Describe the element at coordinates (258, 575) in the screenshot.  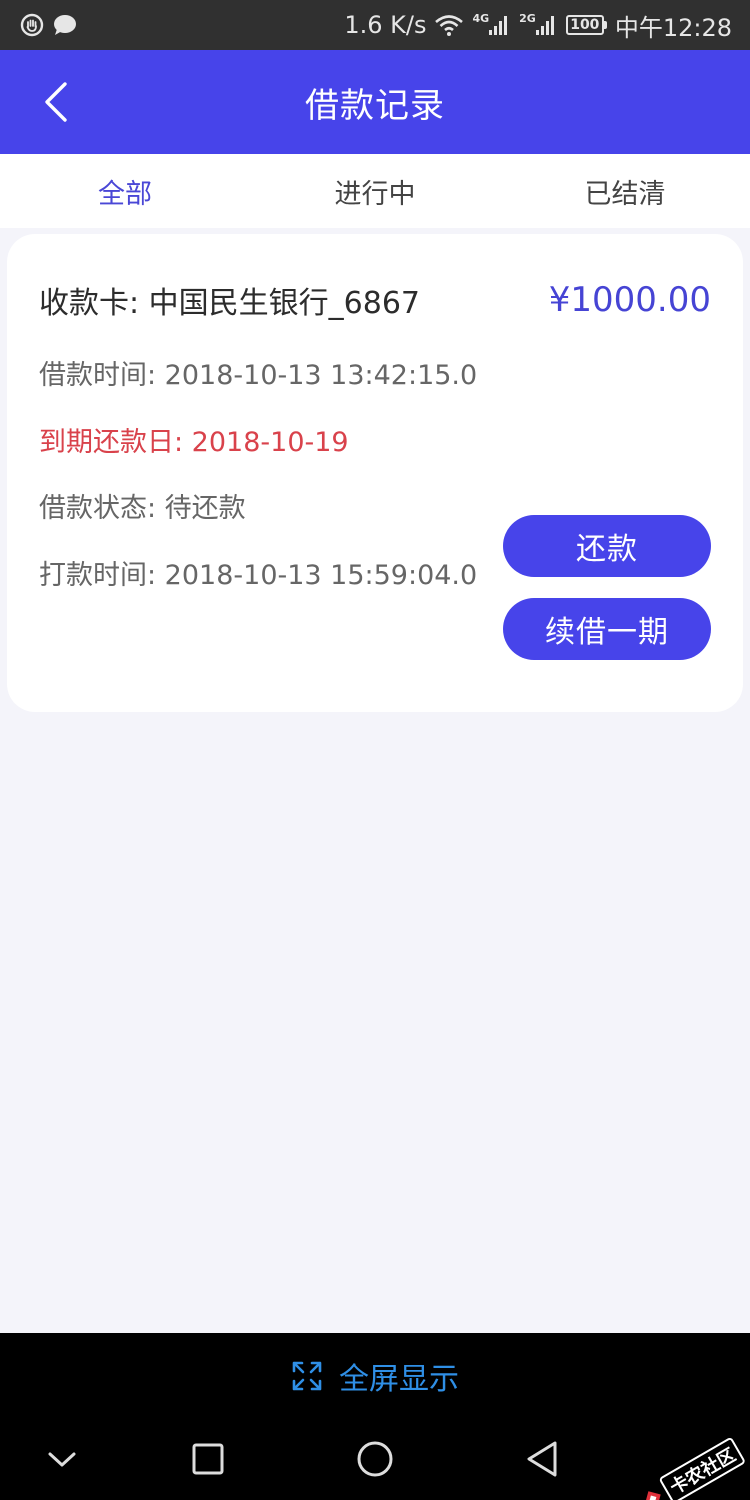
I see `payout-time: 打款时间: 2018-10-13 15:59:04.0` at that location.